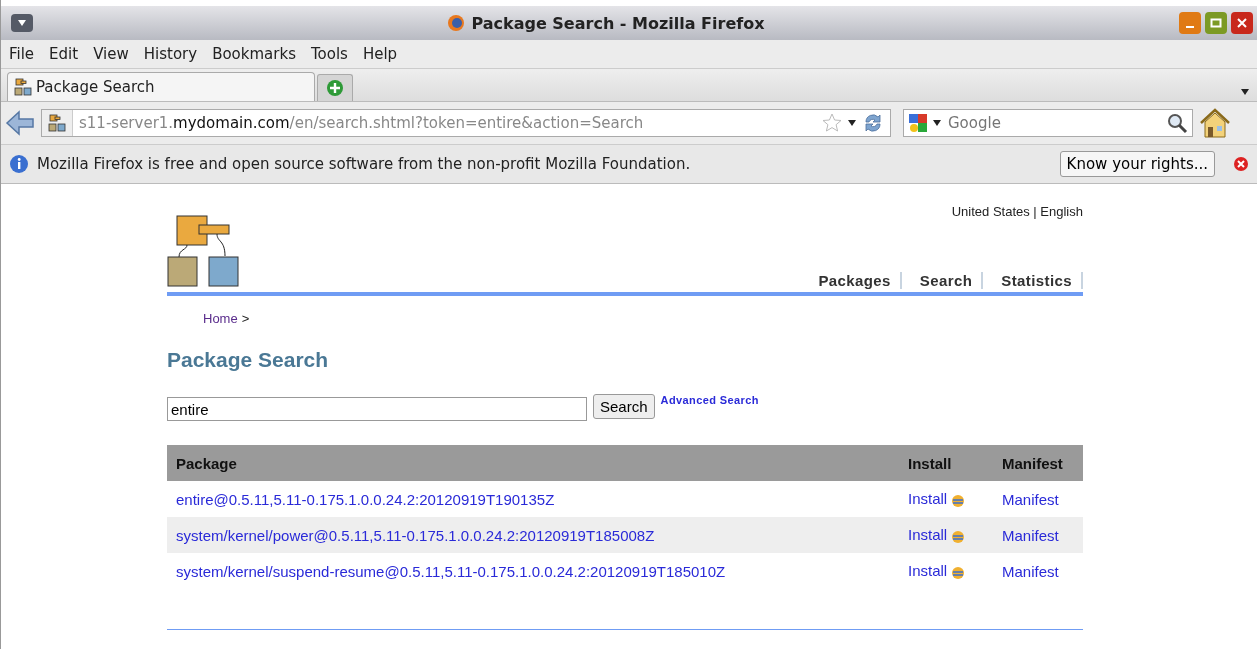 This screenshot has width=1257, height=649. I want to click on close-button, so click(1242, 23).